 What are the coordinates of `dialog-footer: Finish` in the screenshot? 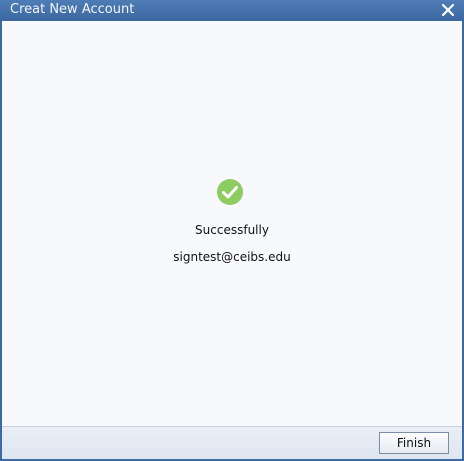 It's located at (232, 442).